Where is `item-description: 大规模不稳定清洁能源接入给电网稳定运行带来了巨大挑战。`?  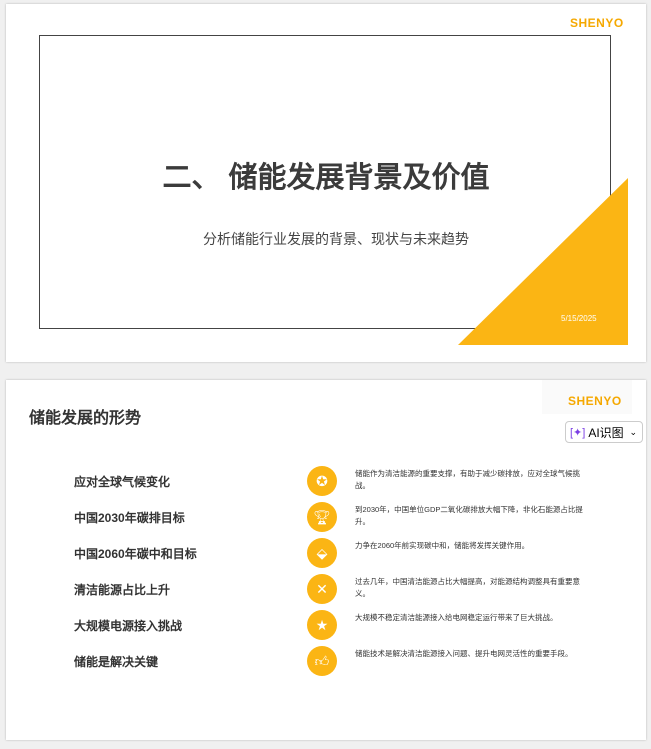 item-description: 大规模不稳定清洁能源接入给电网稳定运行带来了巨大挑战。 is located at coordinates (456, 617).